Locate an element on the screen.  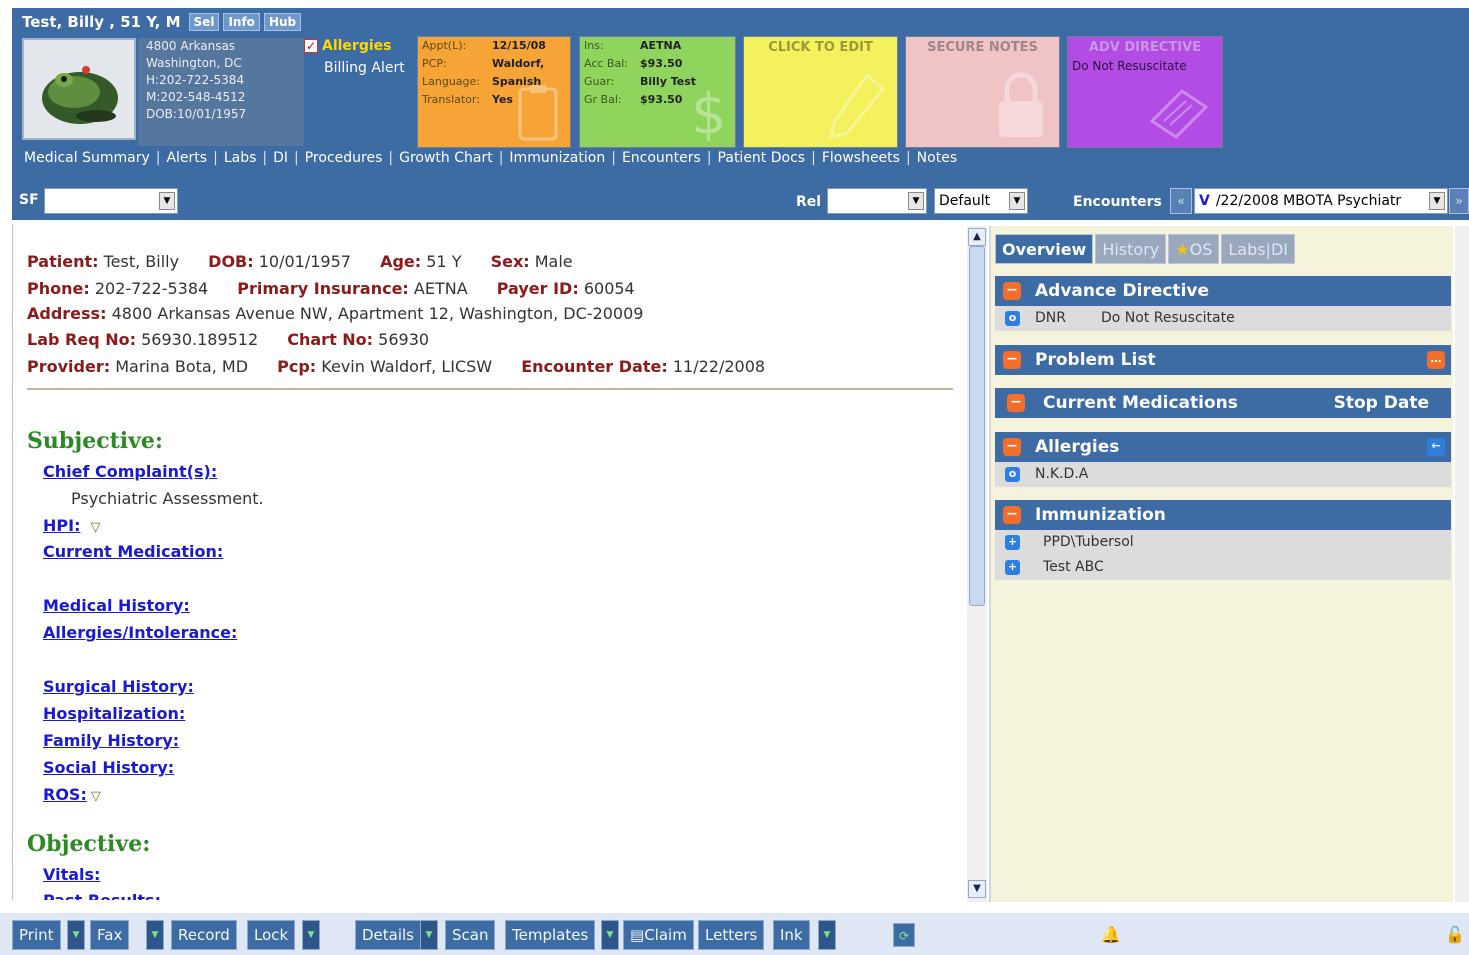
default-select: Default ▼ is located at coordinates (981, 201).